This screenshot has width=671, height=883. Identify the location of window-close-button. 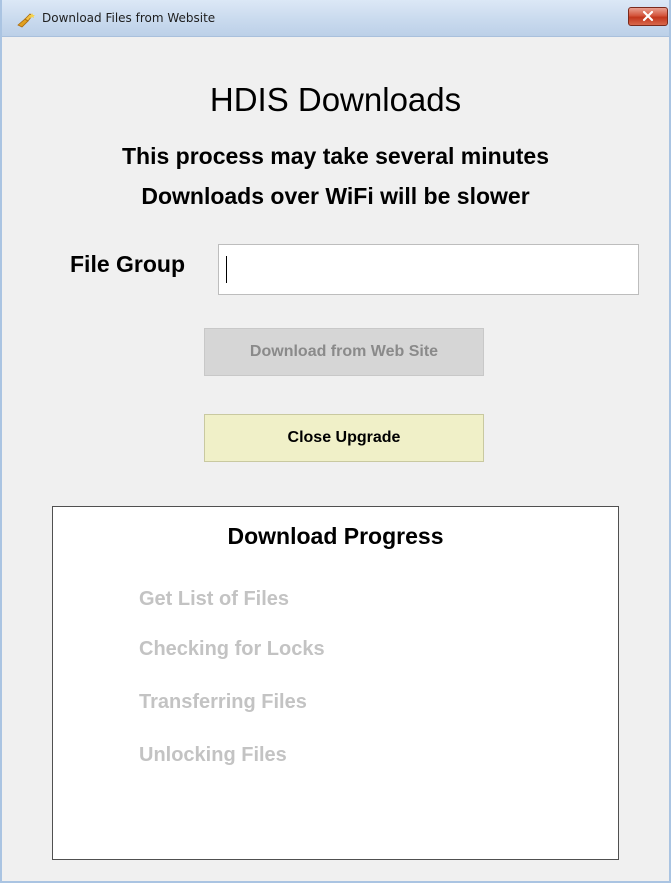
(648, 16).